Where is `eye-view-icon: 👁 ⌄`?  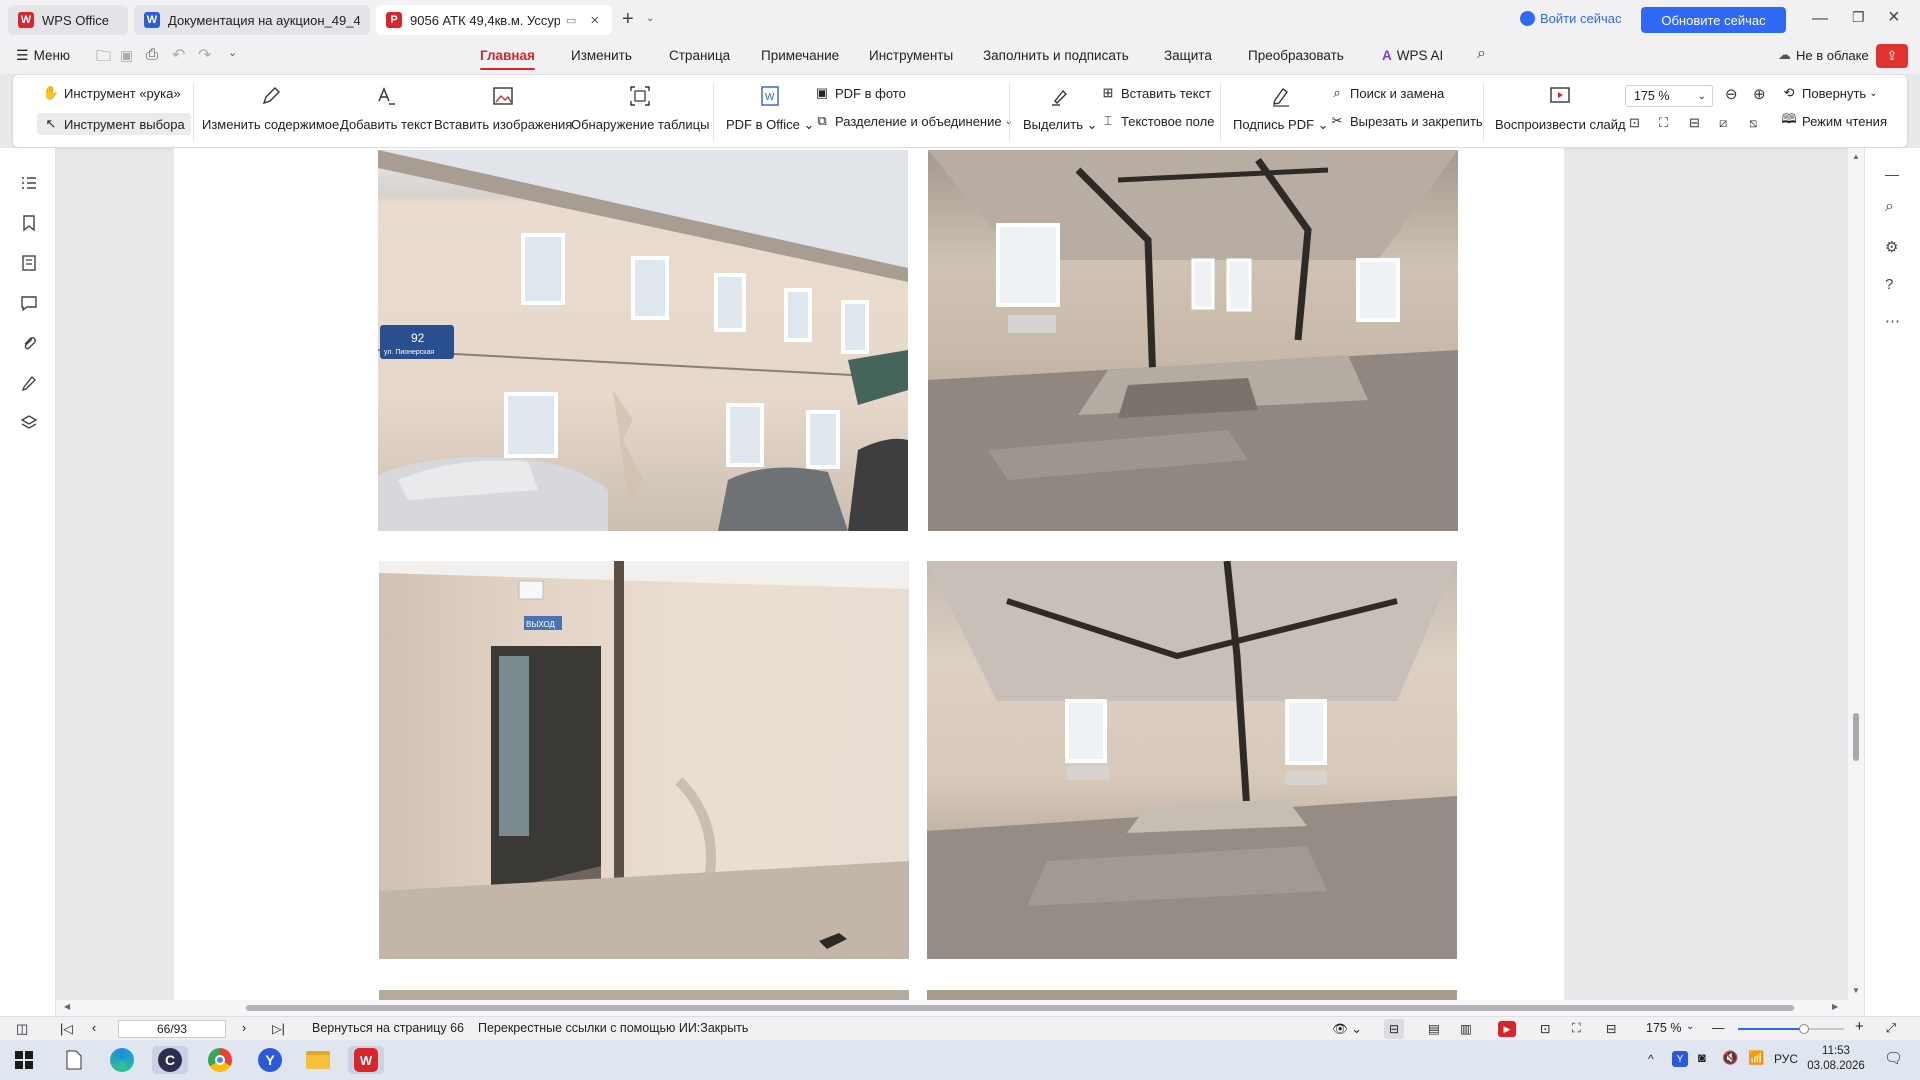 eye-view-icon: 👁 ⌄ is located at coordinates (1347, 1029).